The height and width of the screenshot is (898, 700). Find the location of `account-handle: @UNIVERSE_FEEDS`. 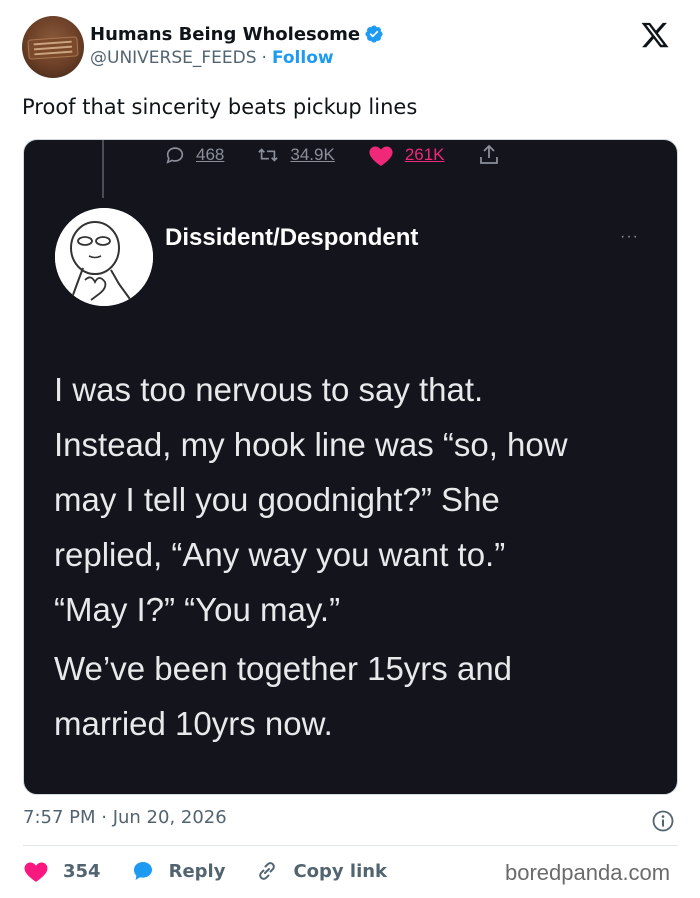

account-handle: @UNIVERSE_FEEDS is located at coordinates (173, 58).